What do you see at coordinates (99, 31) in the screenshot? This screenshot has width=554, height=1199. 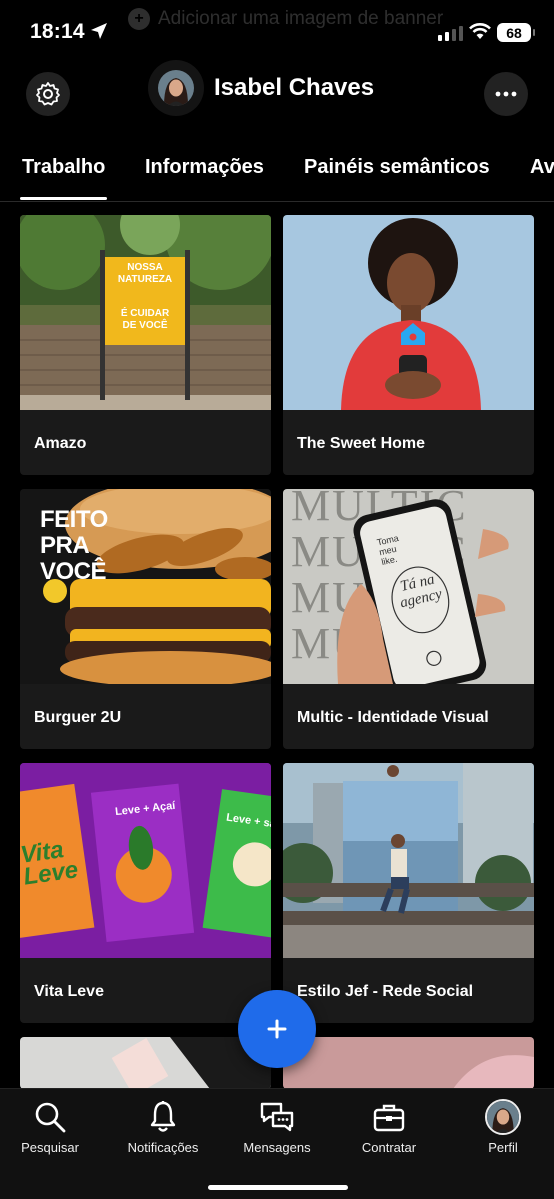 I see `location-arrow-icon` at bounding box center [99, 31].